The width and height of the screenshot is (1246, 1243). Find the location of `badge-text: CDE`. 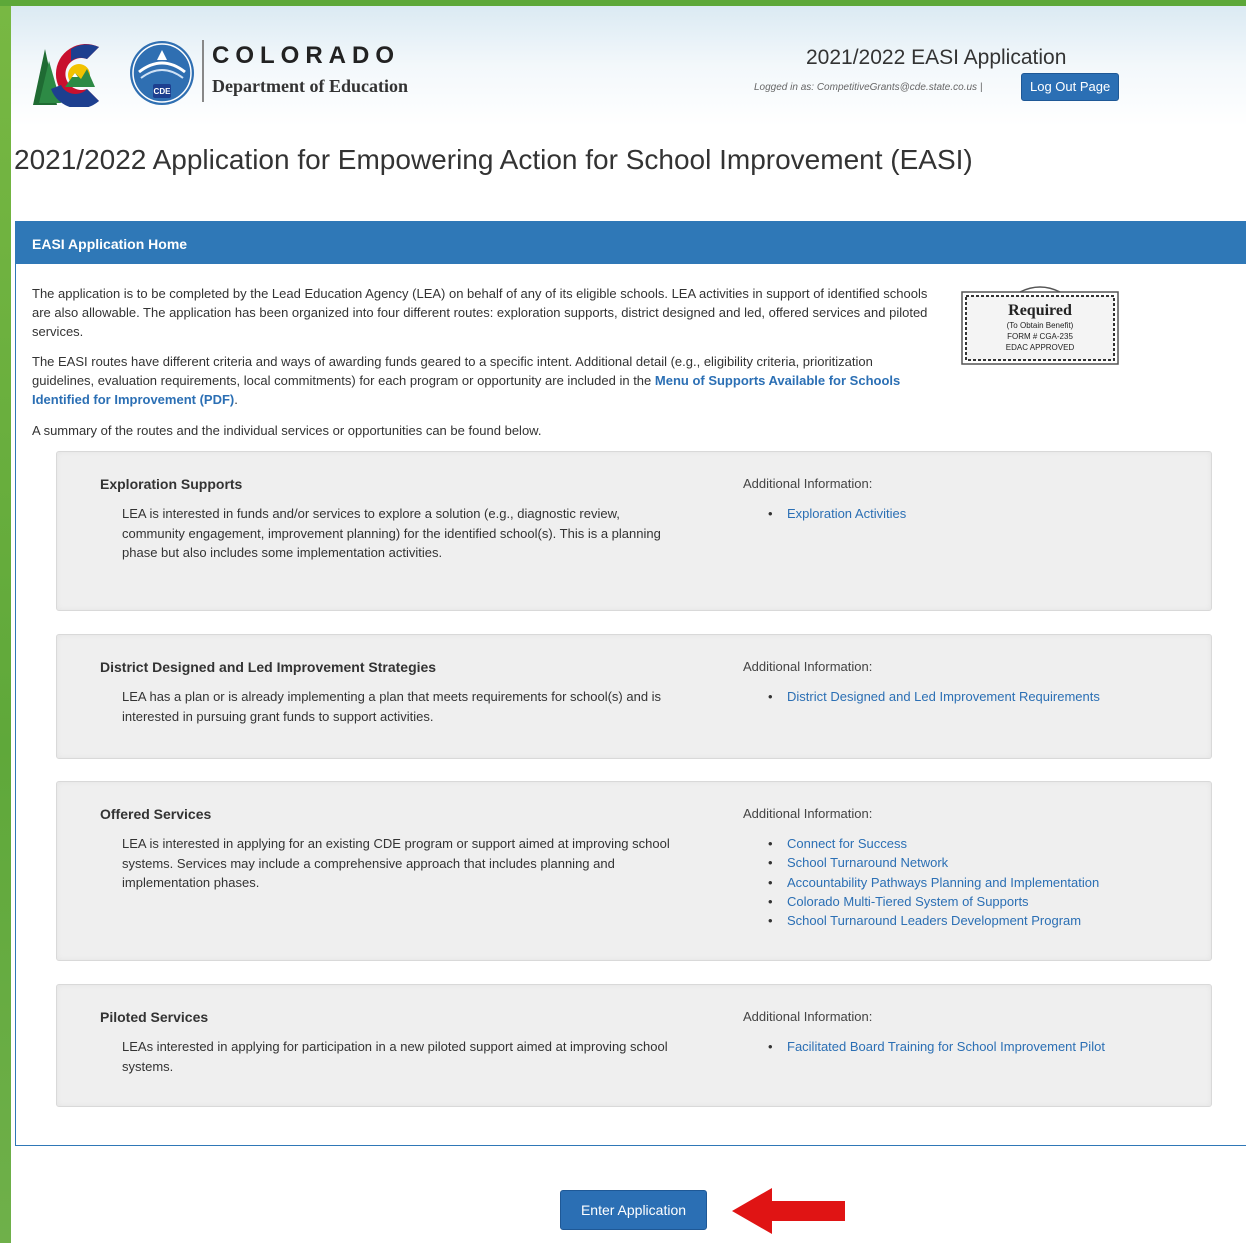

badge-text: CDE is located at coordinates (163, 91).